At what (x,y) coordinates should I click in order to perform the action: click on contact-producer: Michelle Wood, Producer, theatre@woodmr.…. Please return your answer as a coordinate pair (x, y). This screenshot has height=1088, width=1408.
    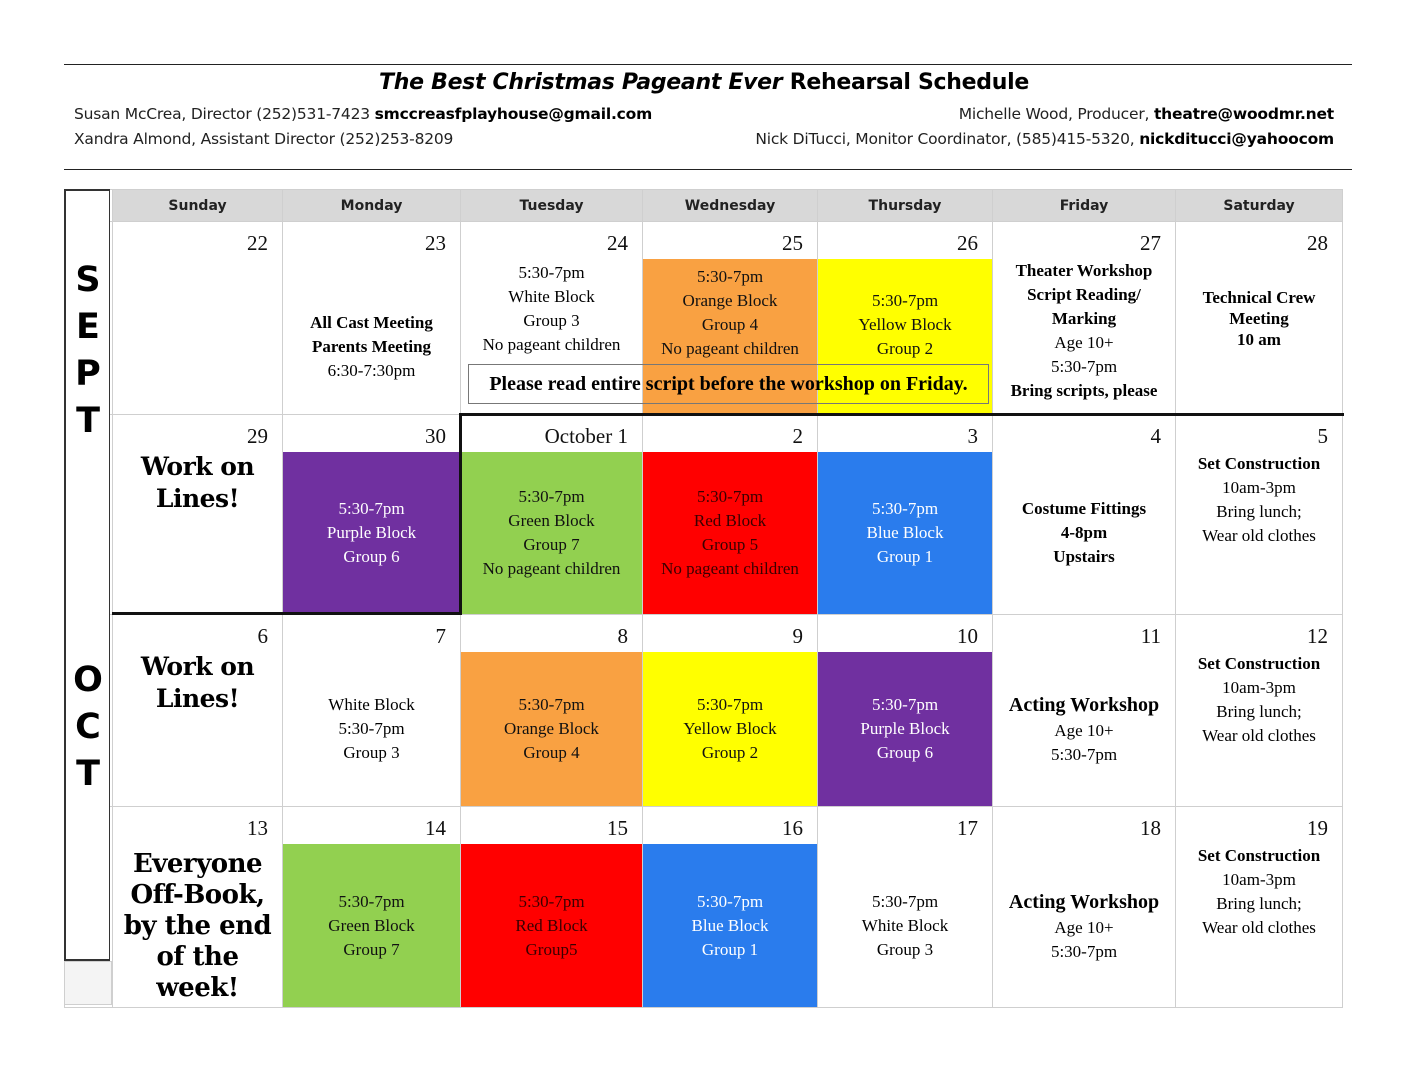
    Looking at the image, I should click on (1146, 114).